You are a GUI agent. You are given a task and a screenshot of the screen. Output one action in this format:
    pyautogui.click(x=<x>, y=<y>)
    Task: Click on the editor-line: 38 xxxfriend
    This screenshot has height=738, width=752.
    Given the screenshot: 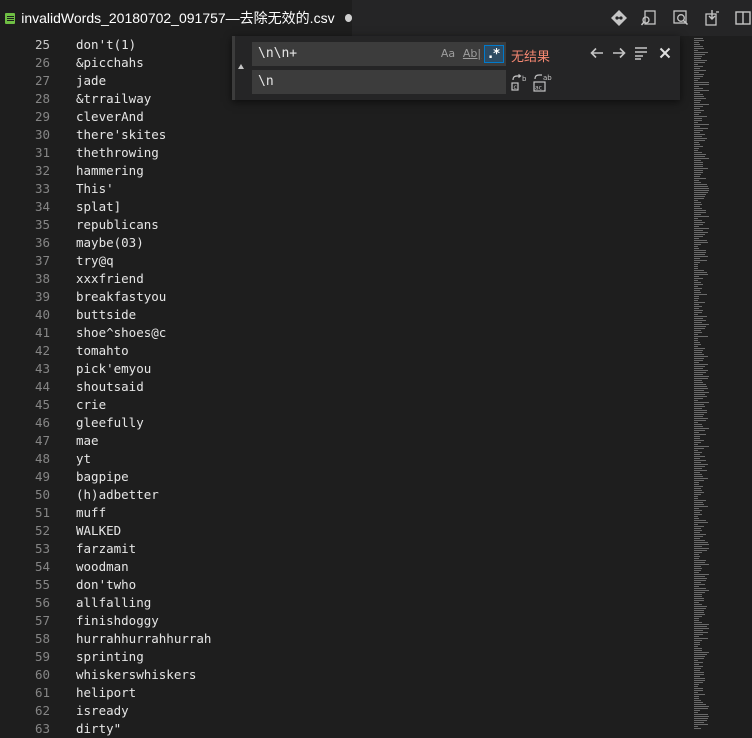 What is the action you would take?
    pyautogui.click(x=345, y=279)
    